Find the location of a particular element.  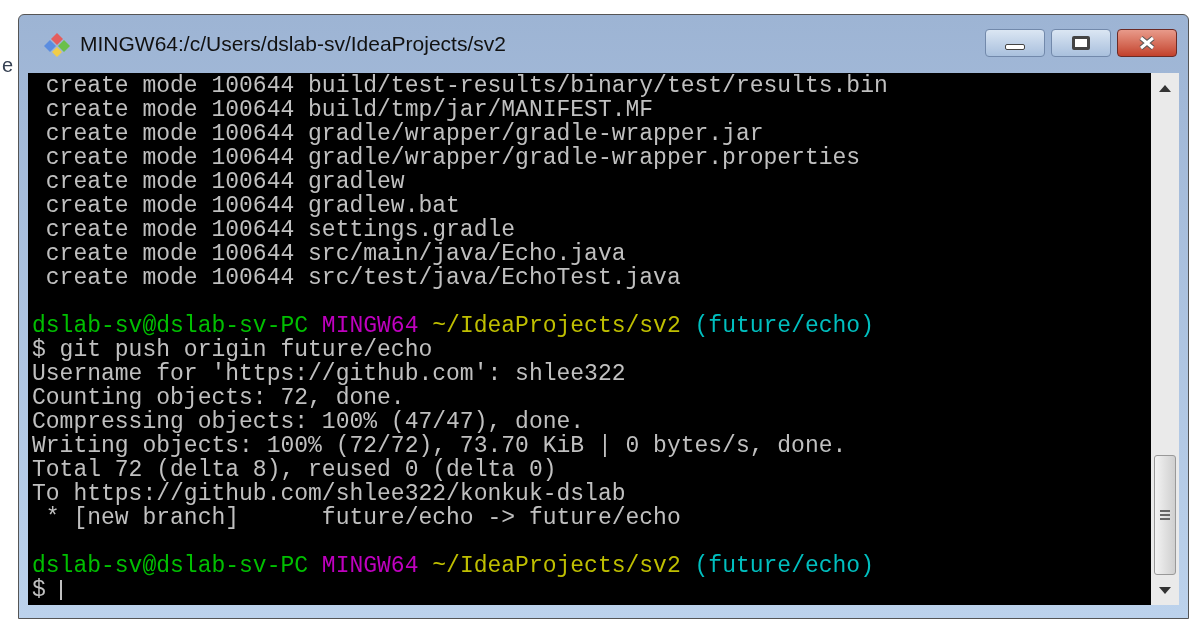

close-icon is located at coordinates (1147, 43).